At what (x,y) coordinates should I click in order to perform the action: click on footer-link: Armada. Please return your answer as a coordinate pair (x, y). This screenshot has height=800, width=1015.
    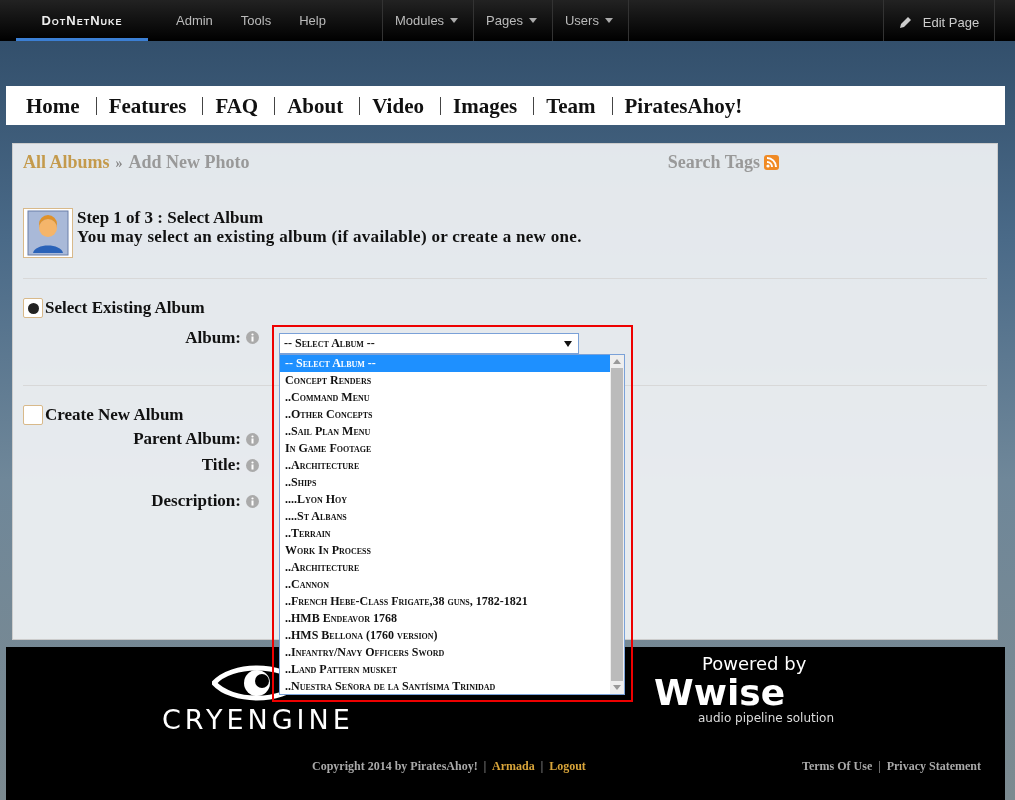
    Looking at the image, I should click on (513, 766).